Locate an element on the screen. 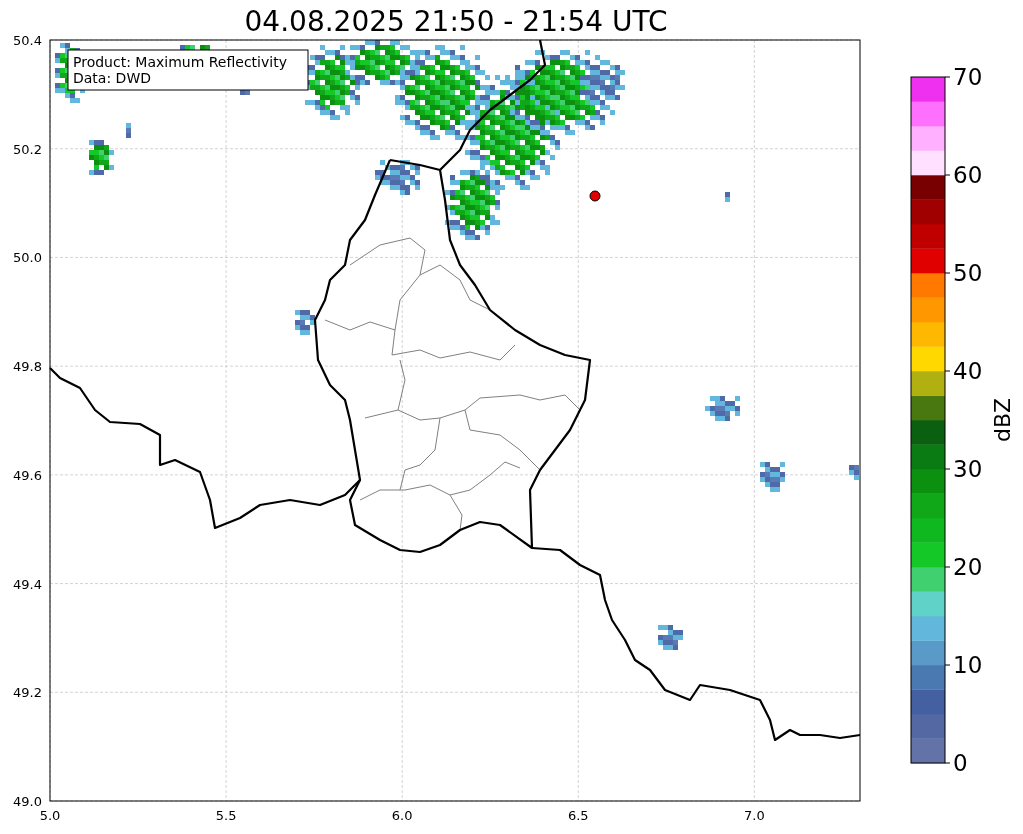  colorbar-label: dBZ is located at coordinates (1002, 420).